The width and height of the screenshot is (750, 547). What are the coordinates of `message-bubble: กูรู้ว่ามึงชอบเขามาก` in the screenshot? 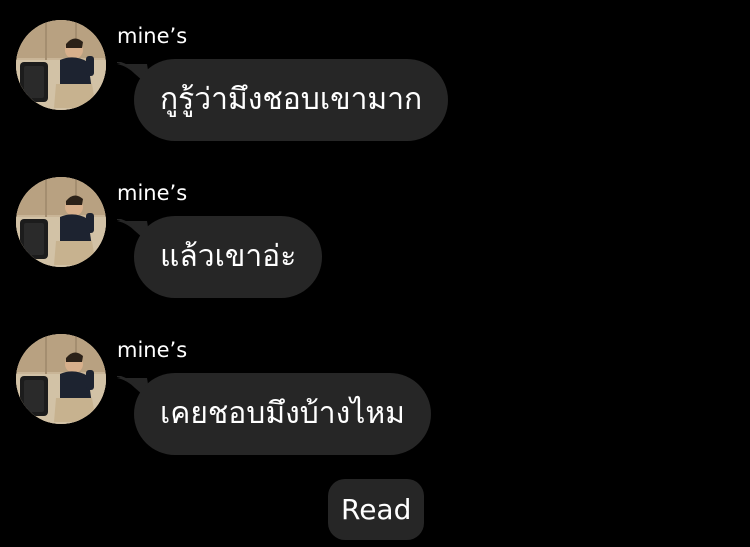 It's located at (291, 100).